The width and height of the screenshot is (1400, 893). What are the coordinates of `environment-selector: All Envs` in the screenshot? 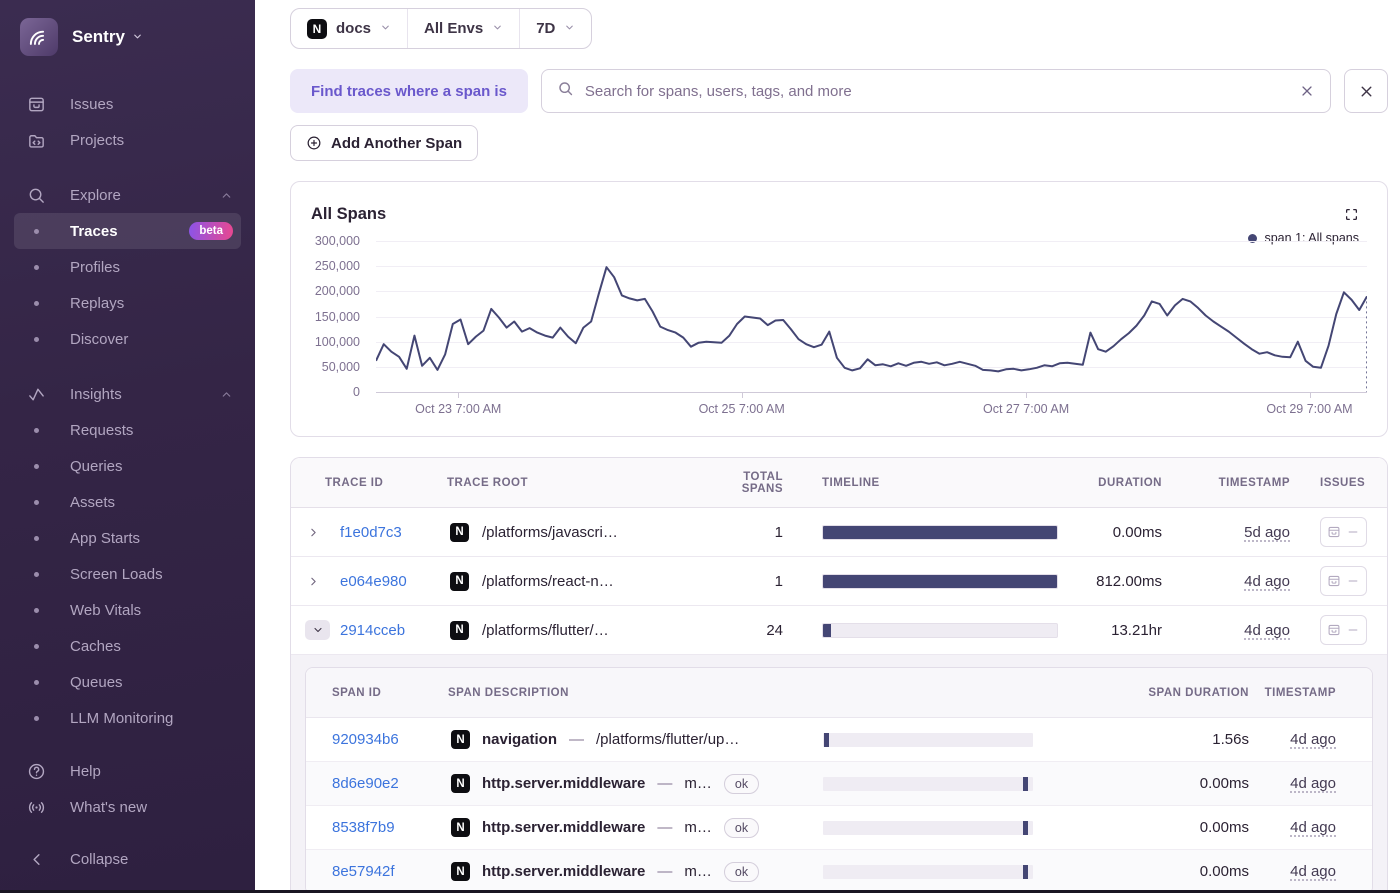 It's located at (463, 28).